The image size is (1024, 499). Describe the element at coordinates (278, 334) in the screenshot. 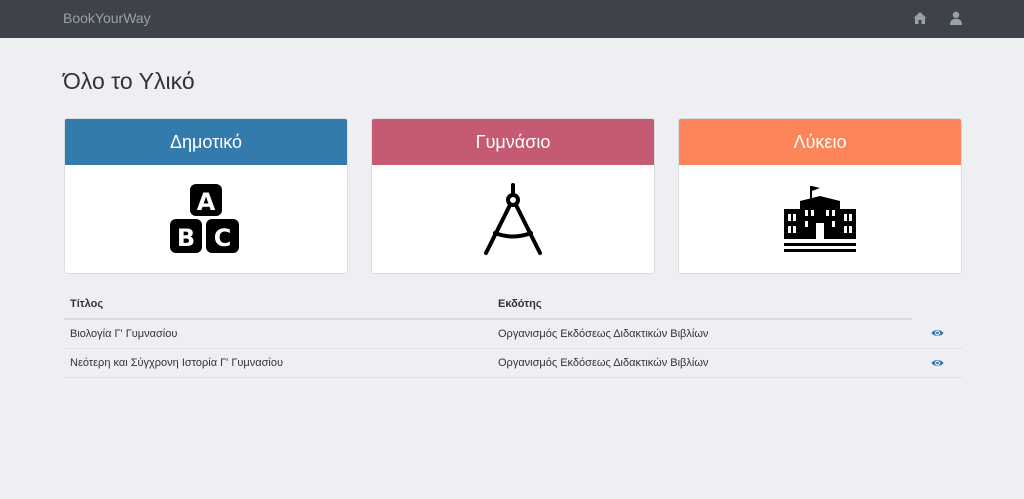

I see `book-title-cell: Βιολογία Γ' Γυμνασίου` at that location.